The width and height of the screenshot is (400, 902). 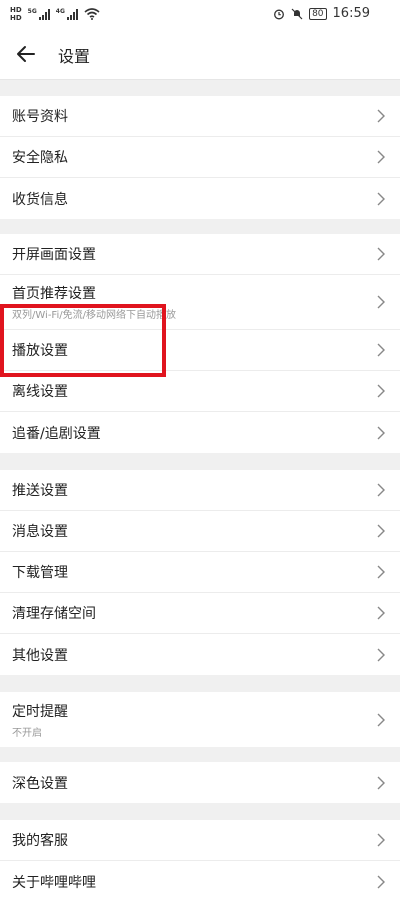 I want to click on row-label: 深色设置, so click(x=40, y=783).